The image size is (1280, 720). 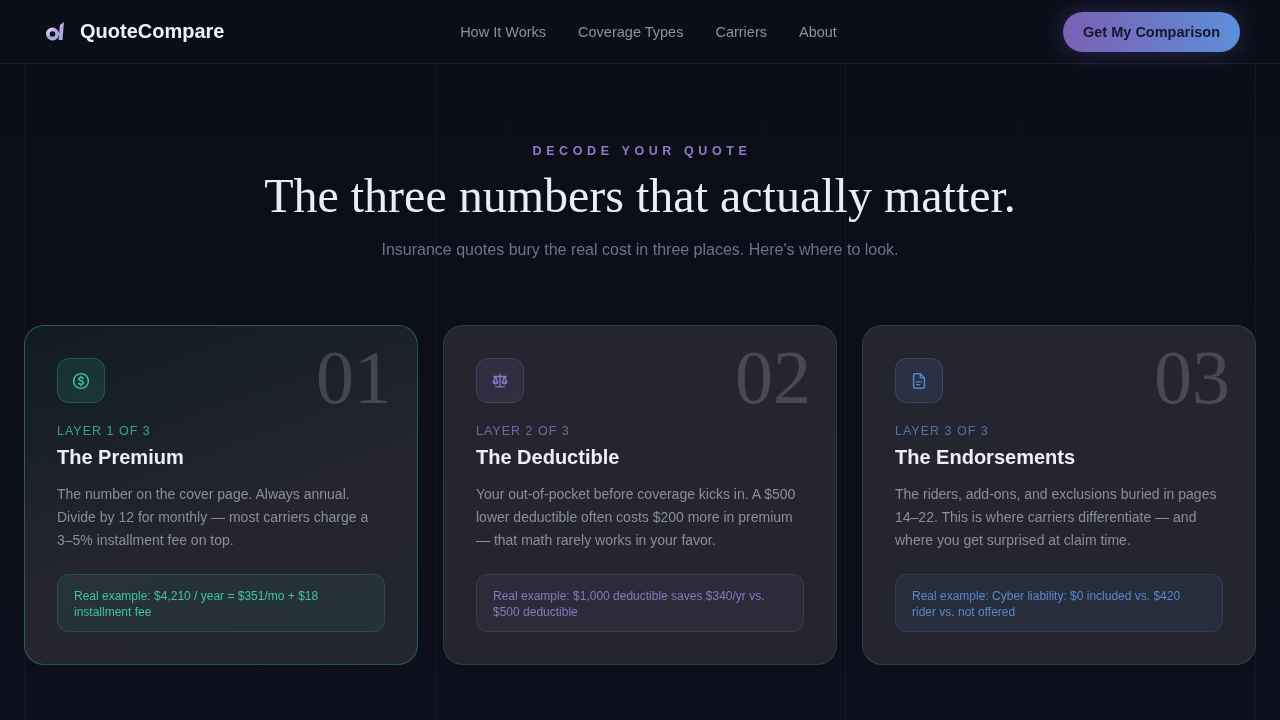 I want to click on nav-link: About, so click(x=817, y=31).